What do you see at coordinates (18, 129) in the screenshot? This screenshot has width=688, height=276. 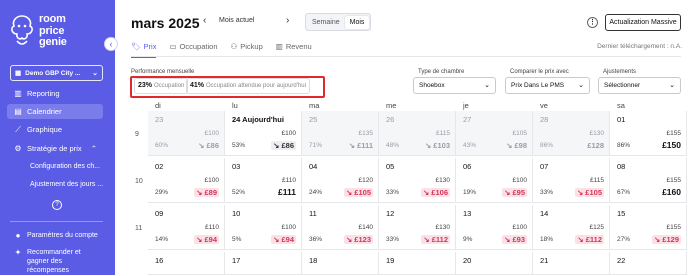 I see `line-chart-icon: ⟋` at bounding box center [18, 129].